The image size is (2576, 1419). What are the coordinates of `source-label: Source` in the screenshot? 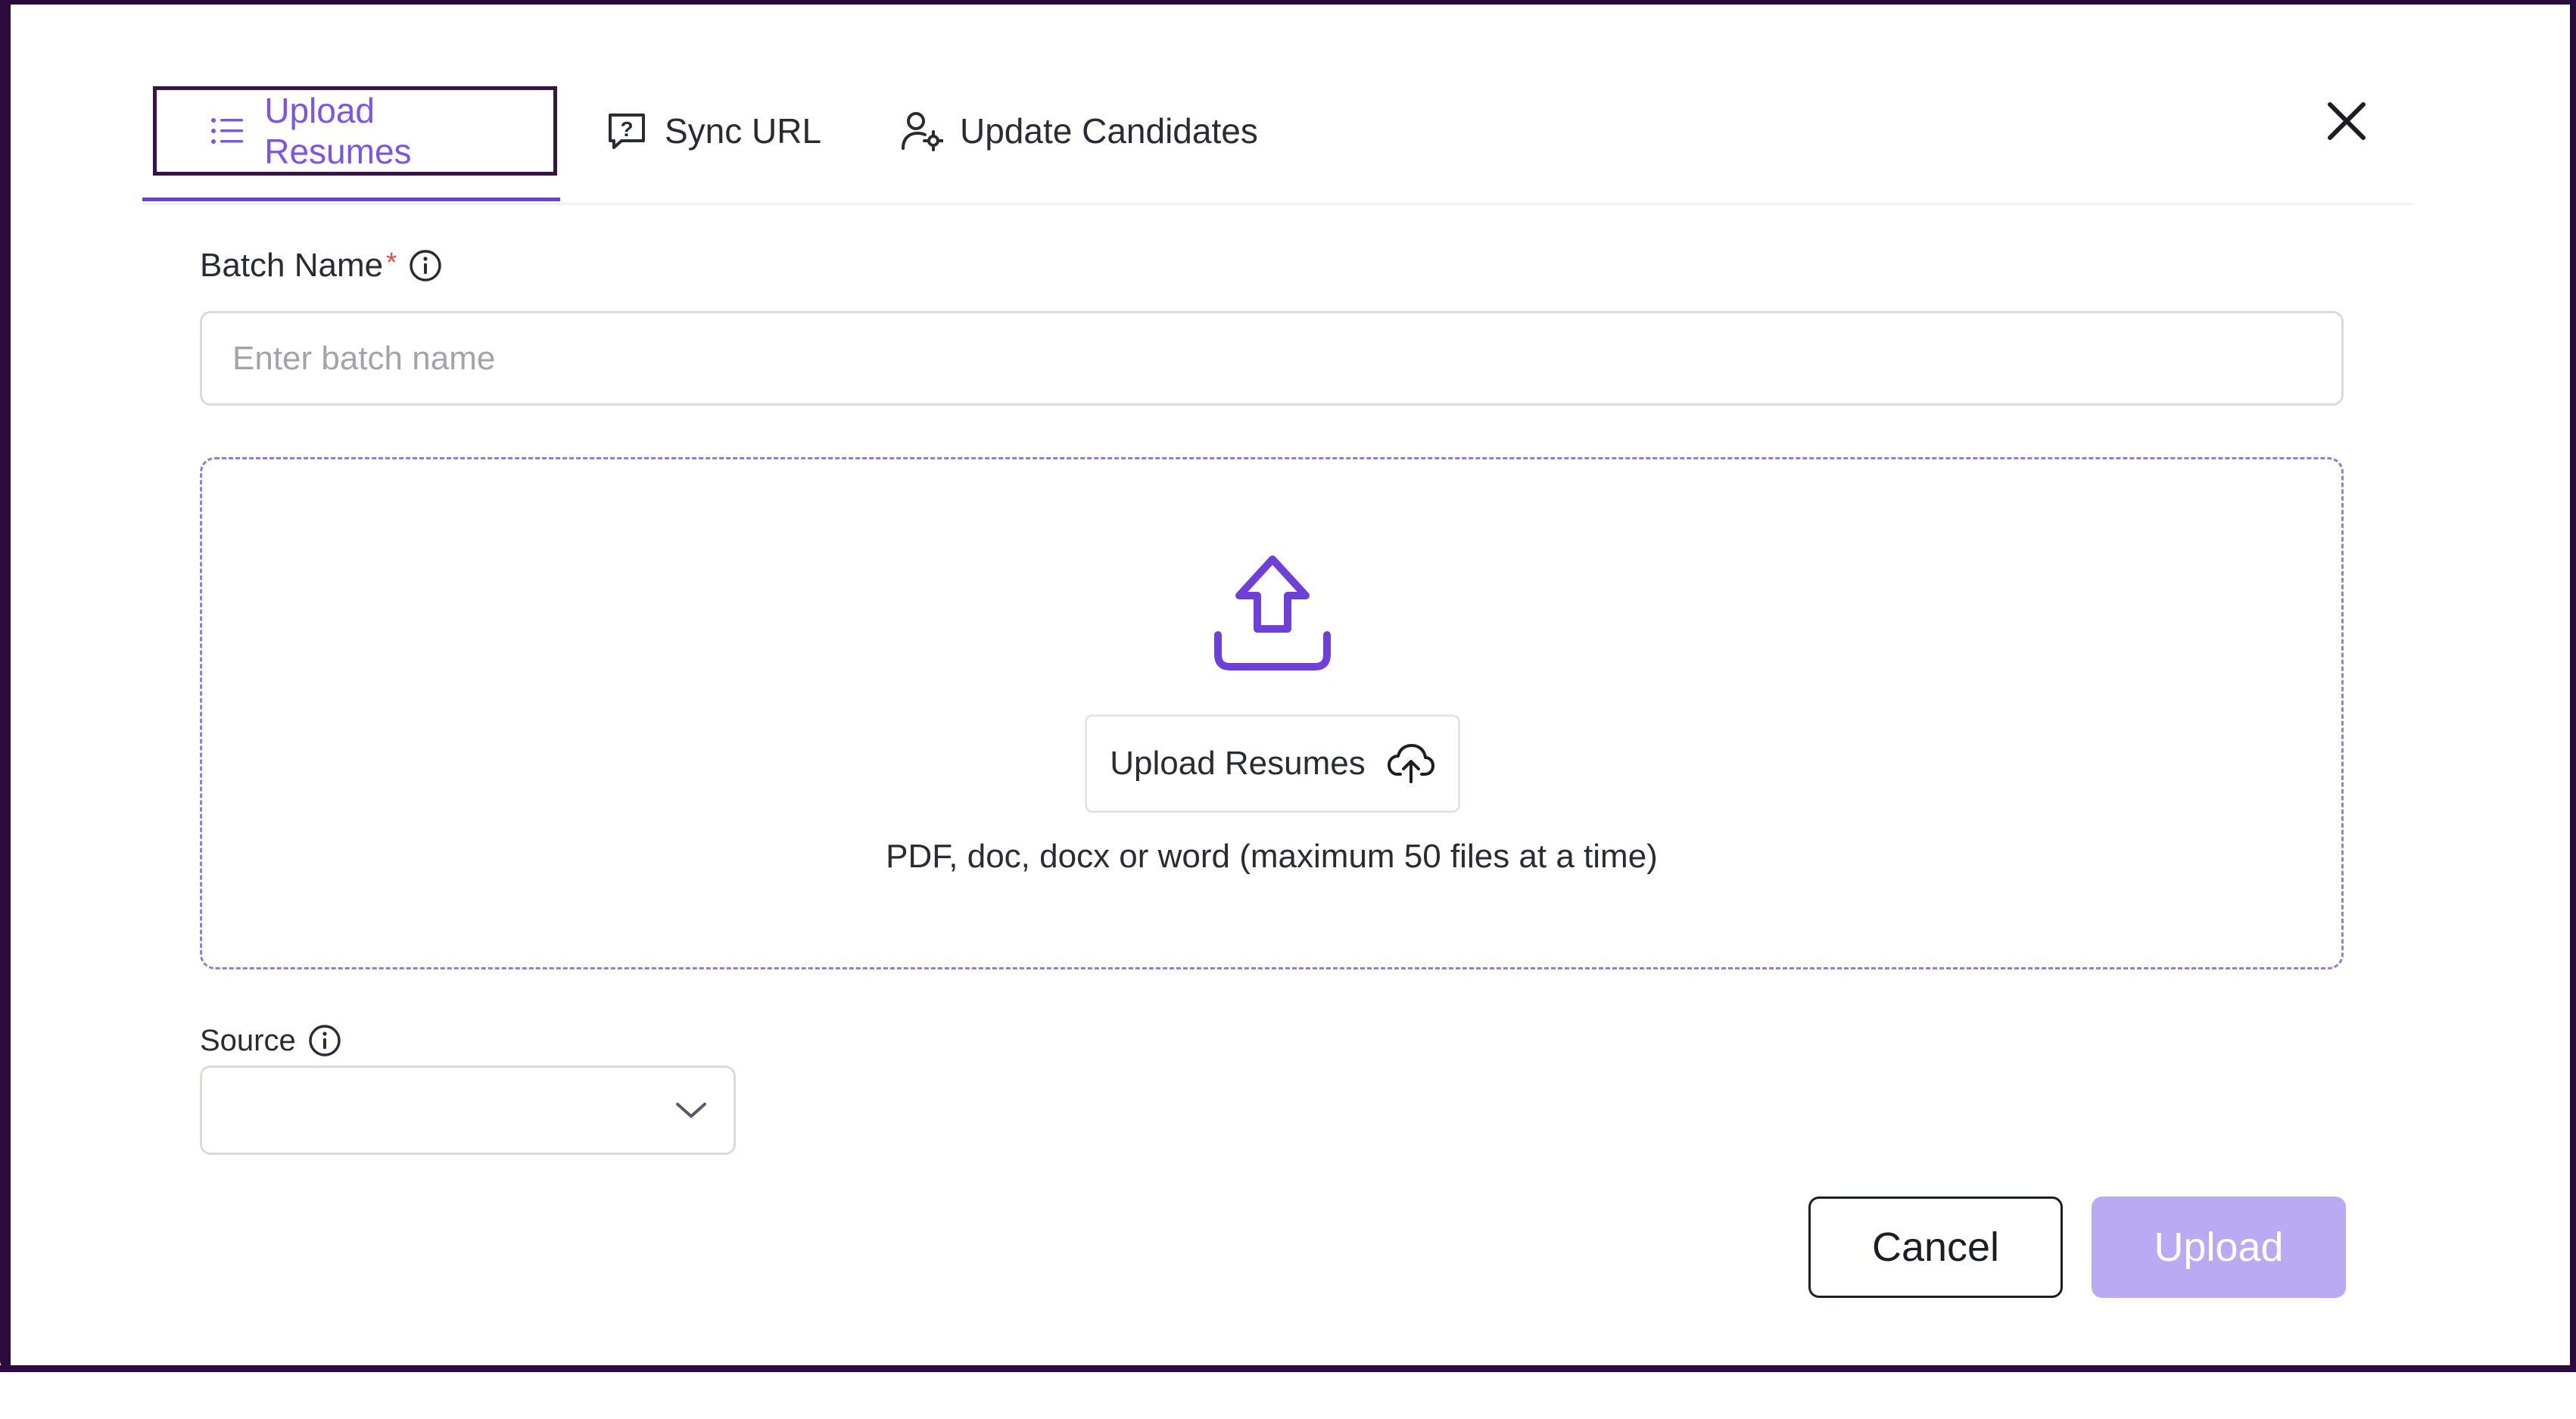 It's located at (271, 1040).